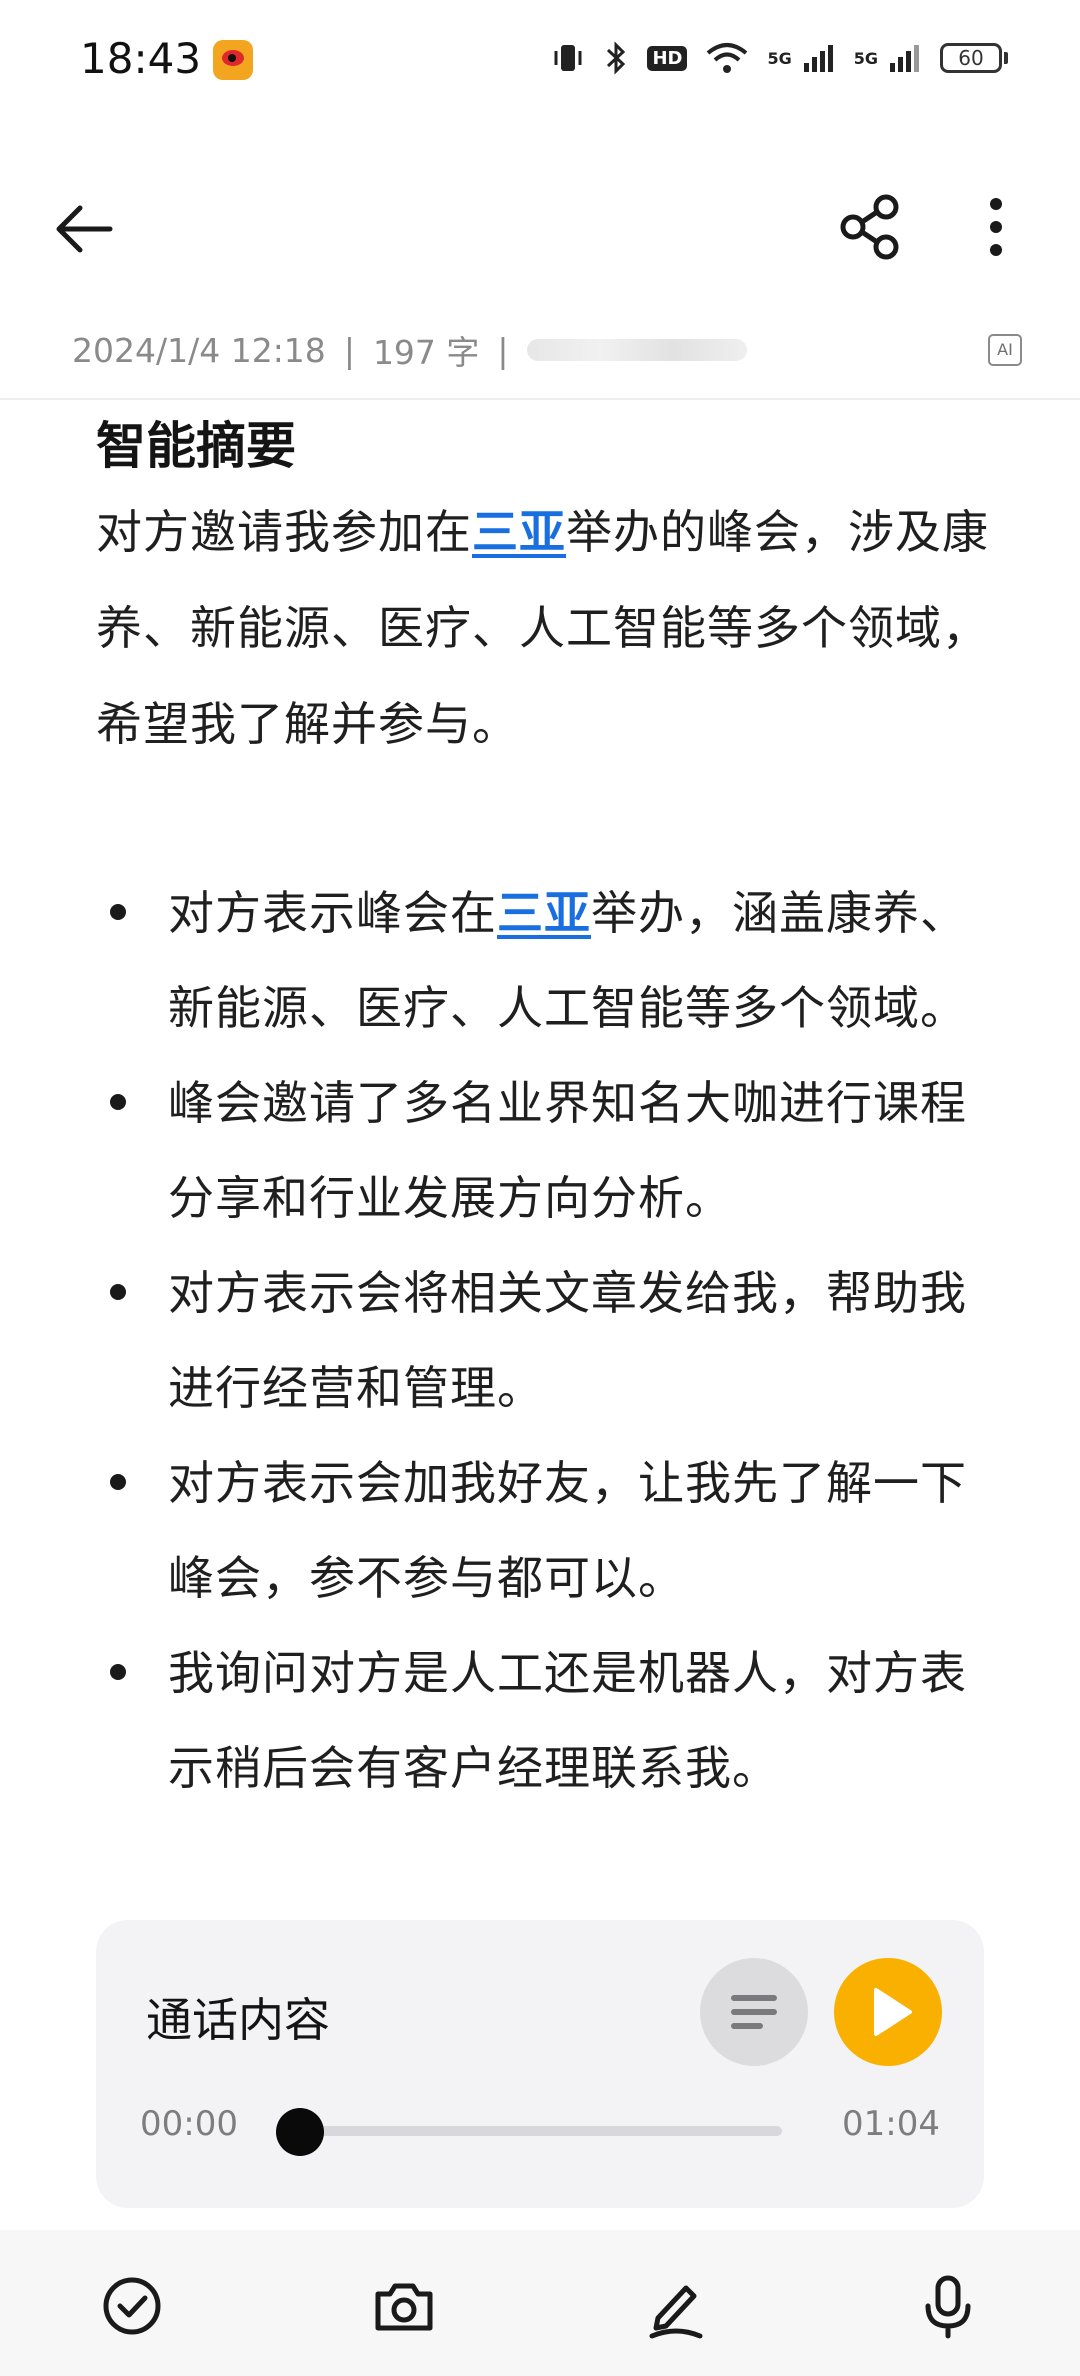  I want to click on status-time: 18:43, so click(141, 58).